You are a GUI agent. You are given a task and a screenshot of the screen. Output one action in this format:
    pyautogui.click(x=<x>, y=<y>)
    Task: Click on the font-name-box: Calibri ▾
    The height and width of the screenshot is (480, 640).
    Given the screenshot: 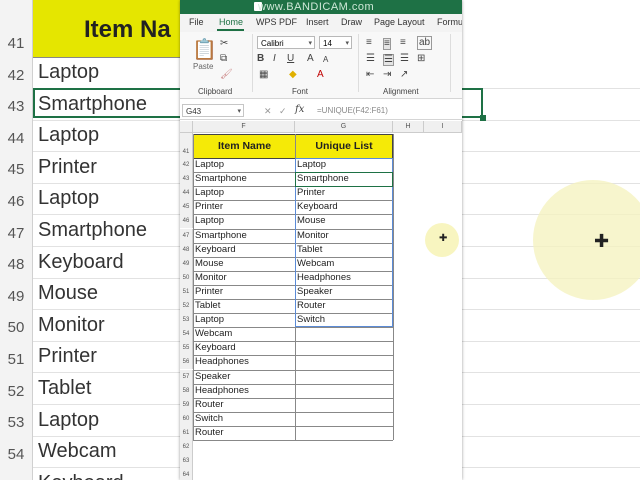 What is the action you would take?
    pyautogui.click(x=286, y=42)
    